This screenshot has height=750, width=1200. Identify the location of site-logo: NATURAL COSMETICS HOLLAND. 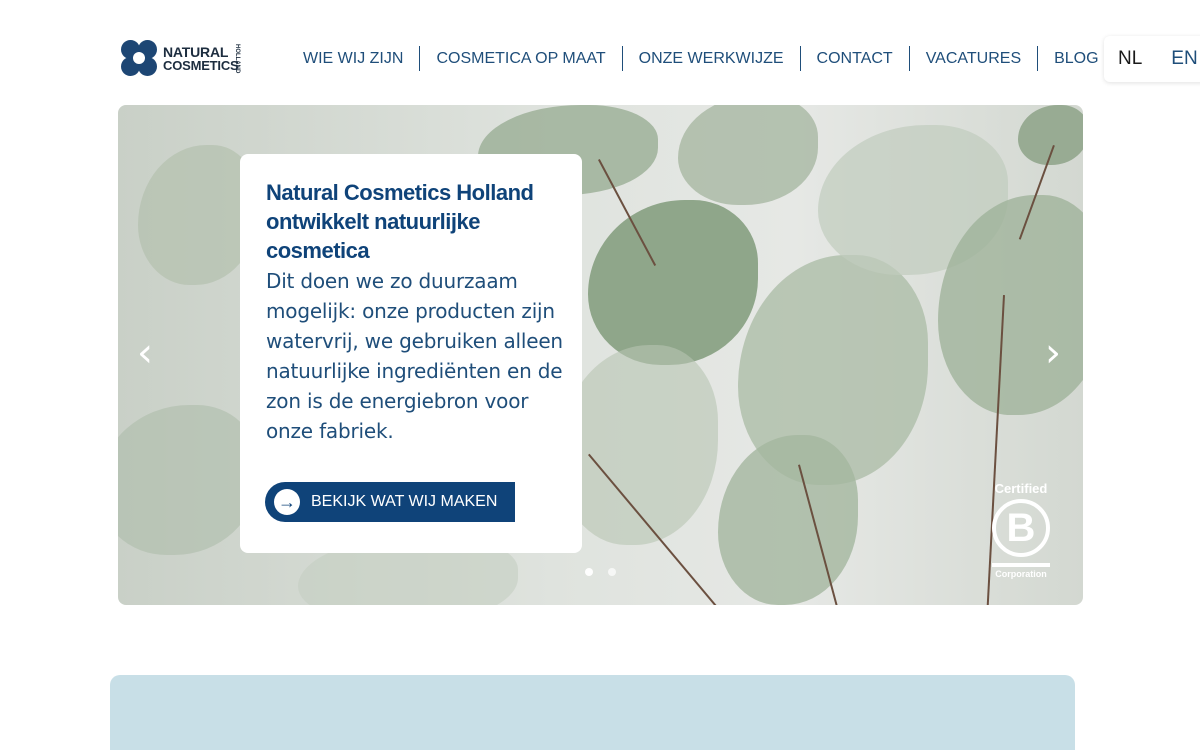
(183, 59).